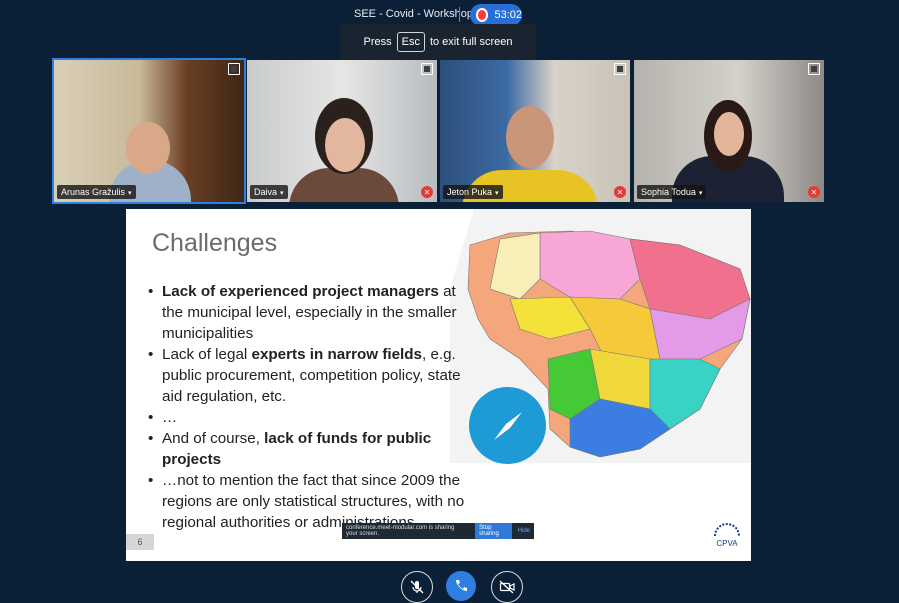 The height and width of the screenshot is (603, 899). I want to click on recording-time: 53:02, so click(508, 15).